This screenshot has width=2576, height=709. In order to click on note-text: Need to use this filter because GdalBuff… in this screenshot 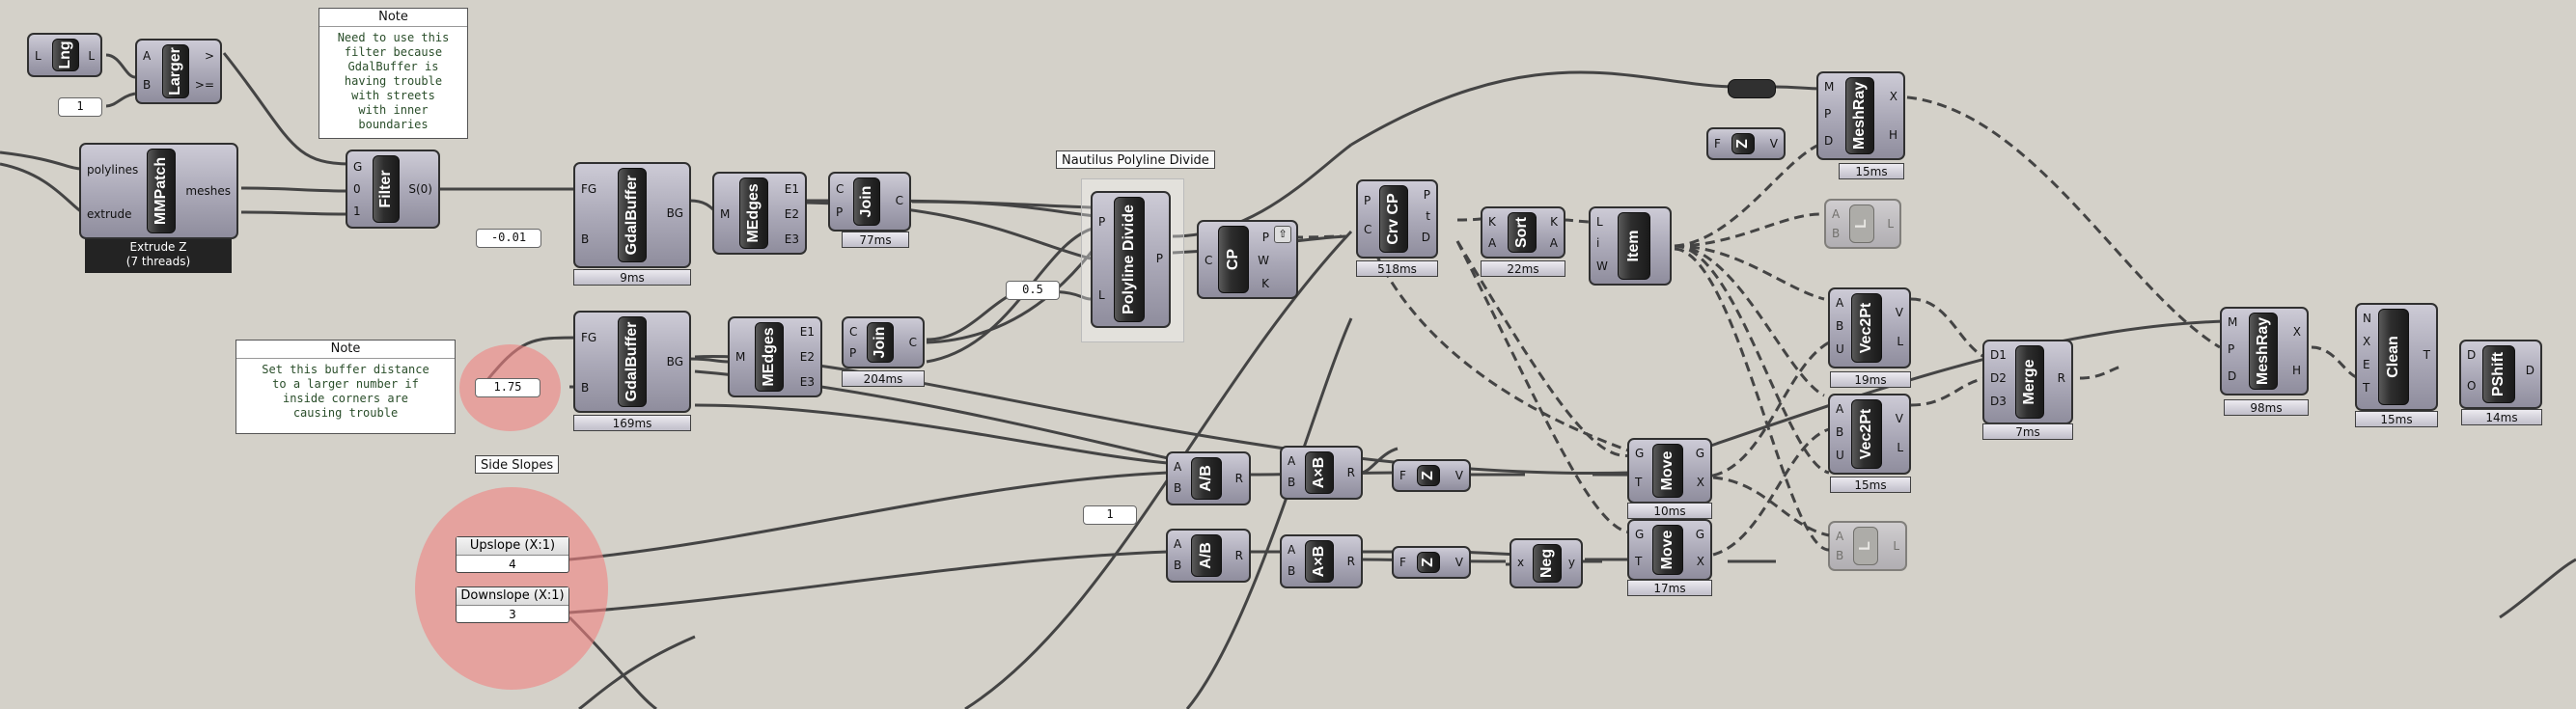, I will do `click(393, 81)`.